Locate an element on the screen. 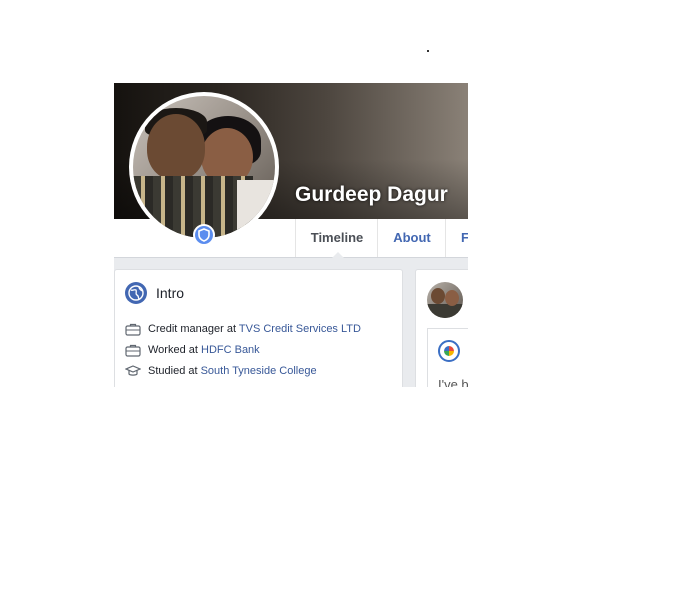 This screenshot has width=700, height=598. employer-link: TVS Credit Services LTD is located at coordinates (300, 329).